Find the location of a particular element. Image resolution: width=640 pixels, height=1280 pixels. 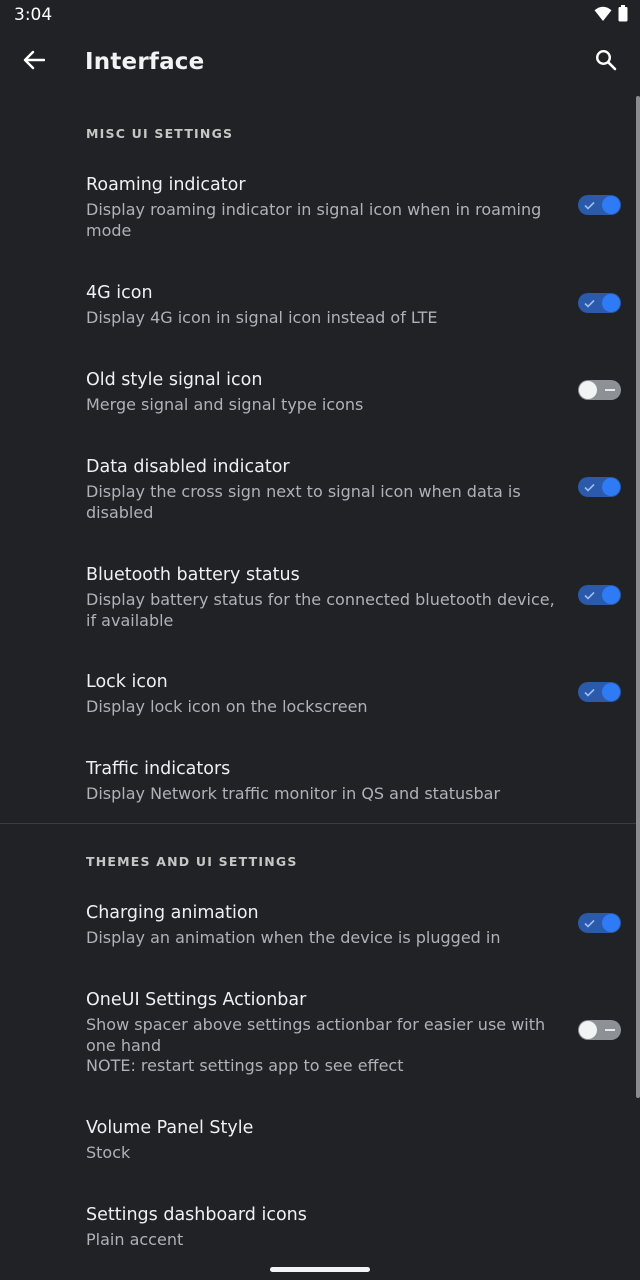

pref-summary: Merge signal and signal type icons is located at coordinates (225, 404).